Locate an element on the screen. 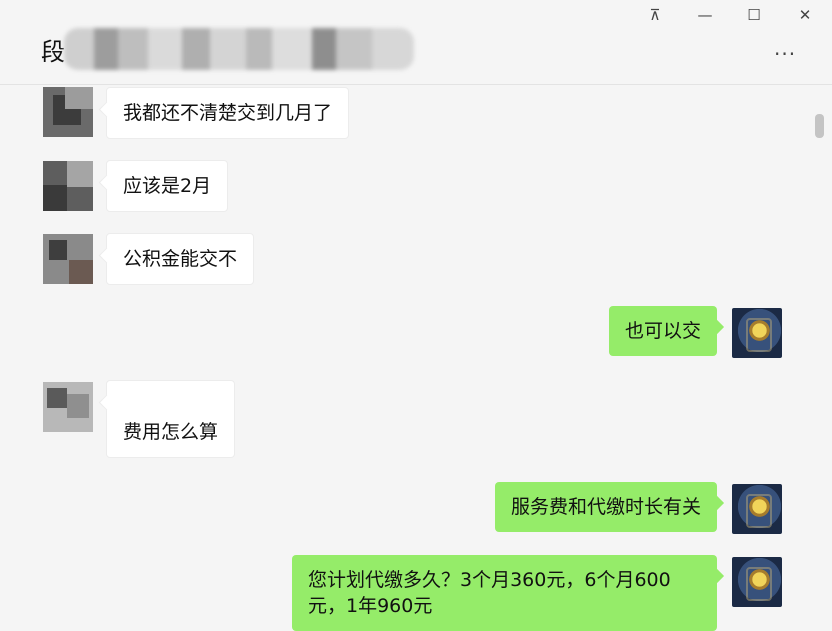 The image size is (832, 631). contact-name-redacted is located at coordinates (239, 49).